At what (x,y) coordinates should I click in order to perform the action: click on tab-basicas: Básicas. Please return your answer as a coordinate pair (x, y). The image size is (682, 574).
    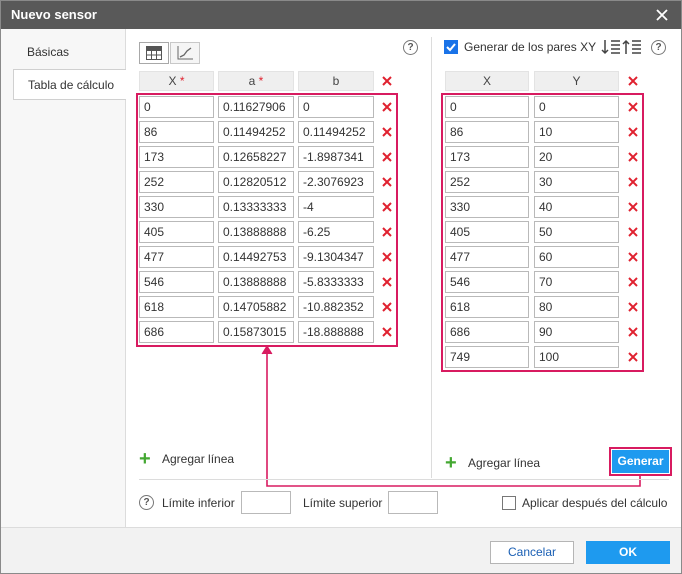
    Looking at the image, I should click on (69, 52).